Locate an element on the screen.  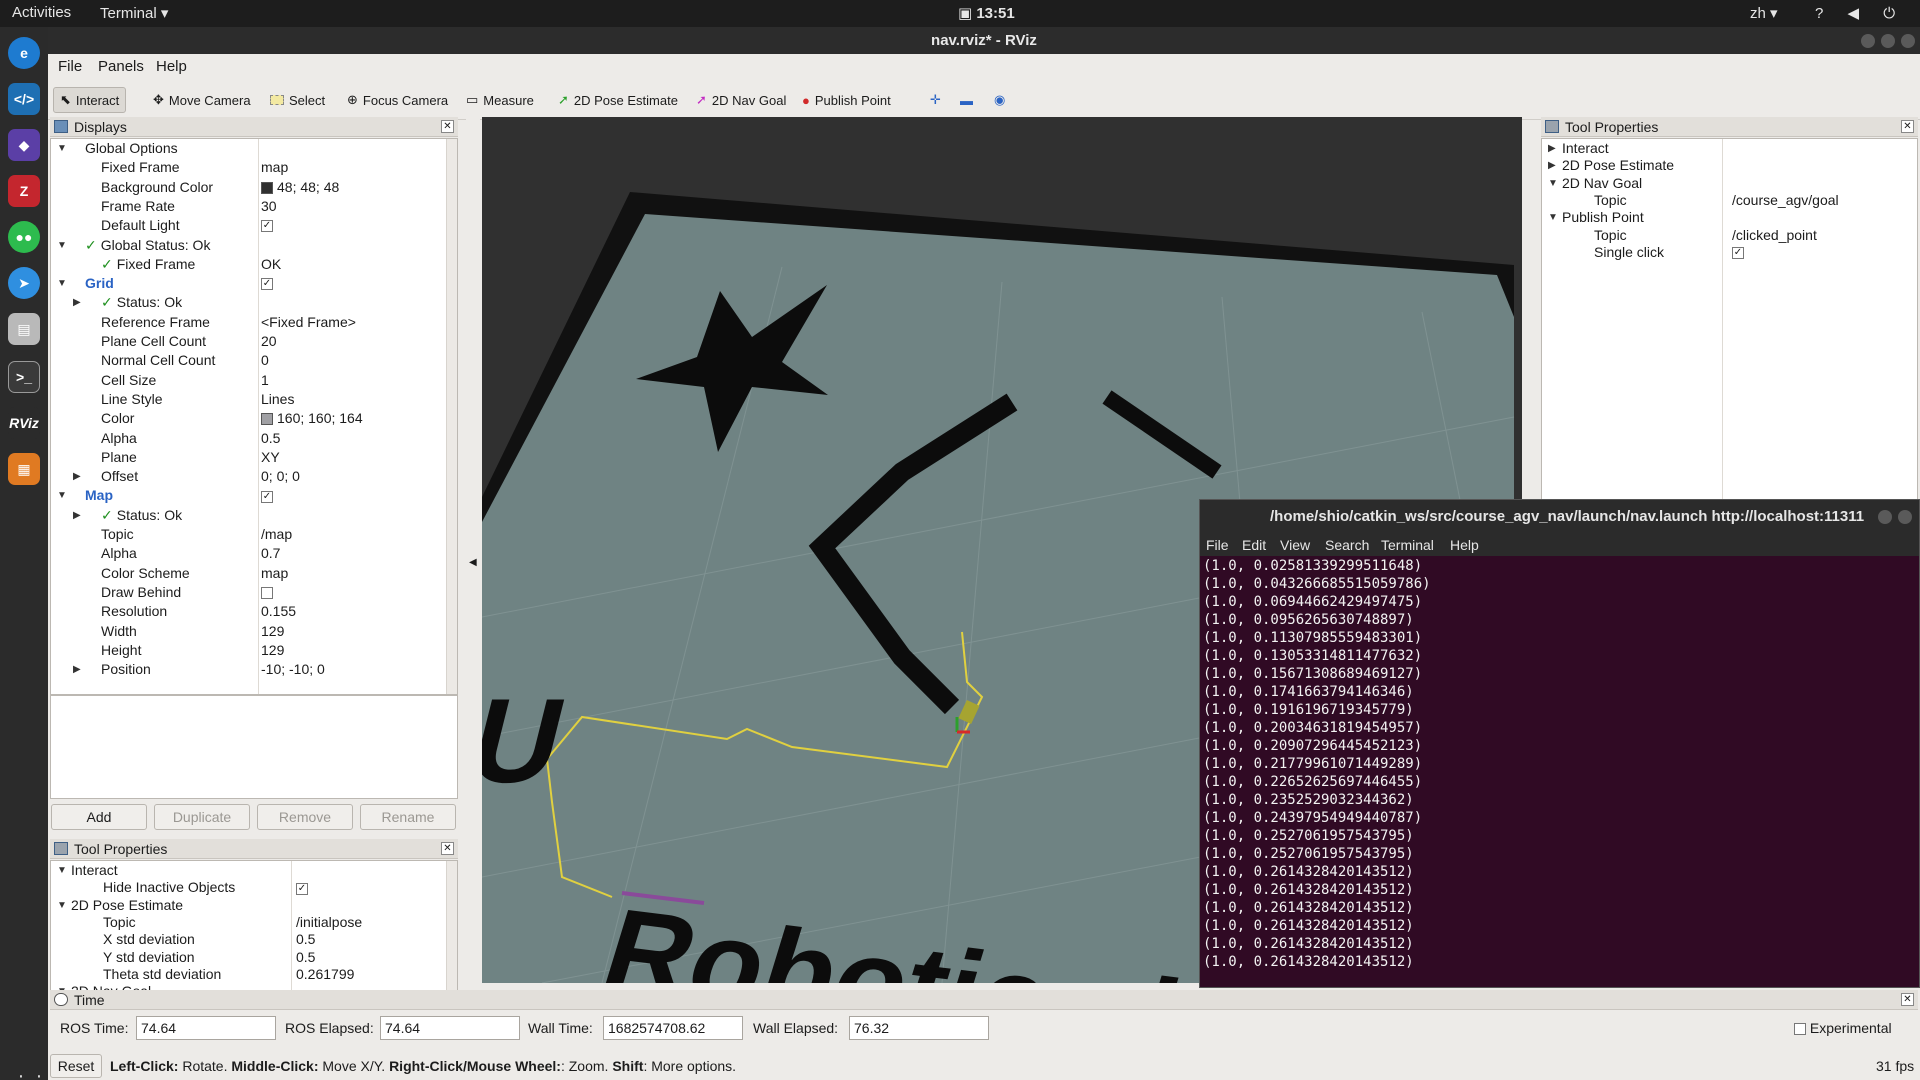
files-icon: ▤ is located at coordinates (24, 329).